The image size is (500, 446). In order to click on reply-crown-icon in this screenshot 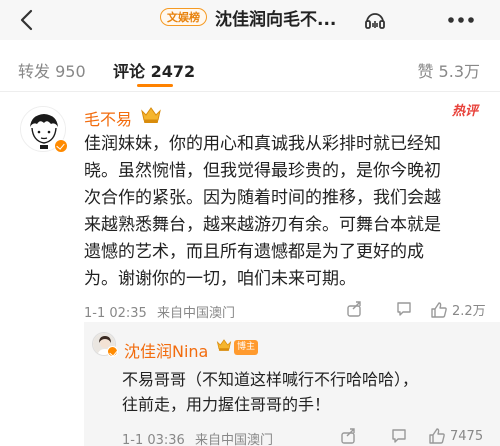, I will do `click(224, 345)`.